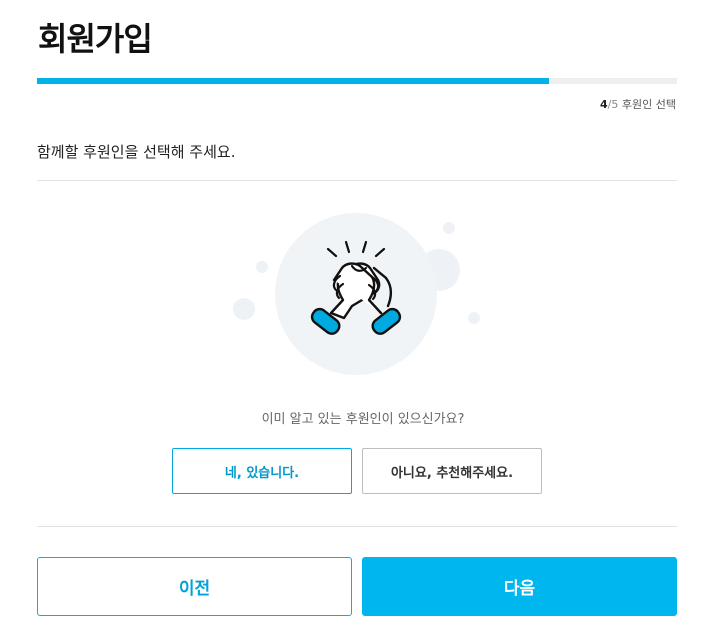 Image resolution: width=726 pixels, height=635 pixels. What do you see at coordinates (452, 471) in the screenshot?
I see `no-button: 아니요, 추천해주세요.` at bounding box center [452, 471].